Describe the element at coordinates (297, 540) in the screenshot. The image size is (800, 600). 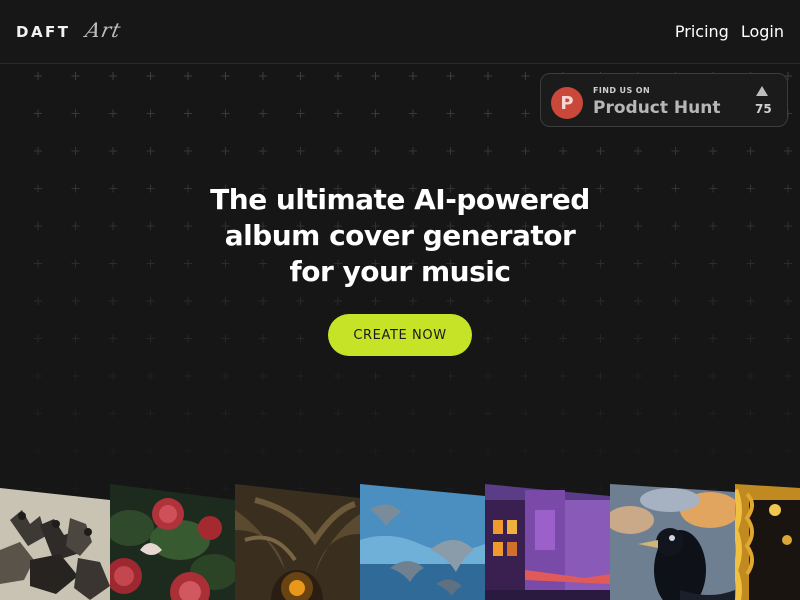
I see `album-cover-forest-portal` at that location.